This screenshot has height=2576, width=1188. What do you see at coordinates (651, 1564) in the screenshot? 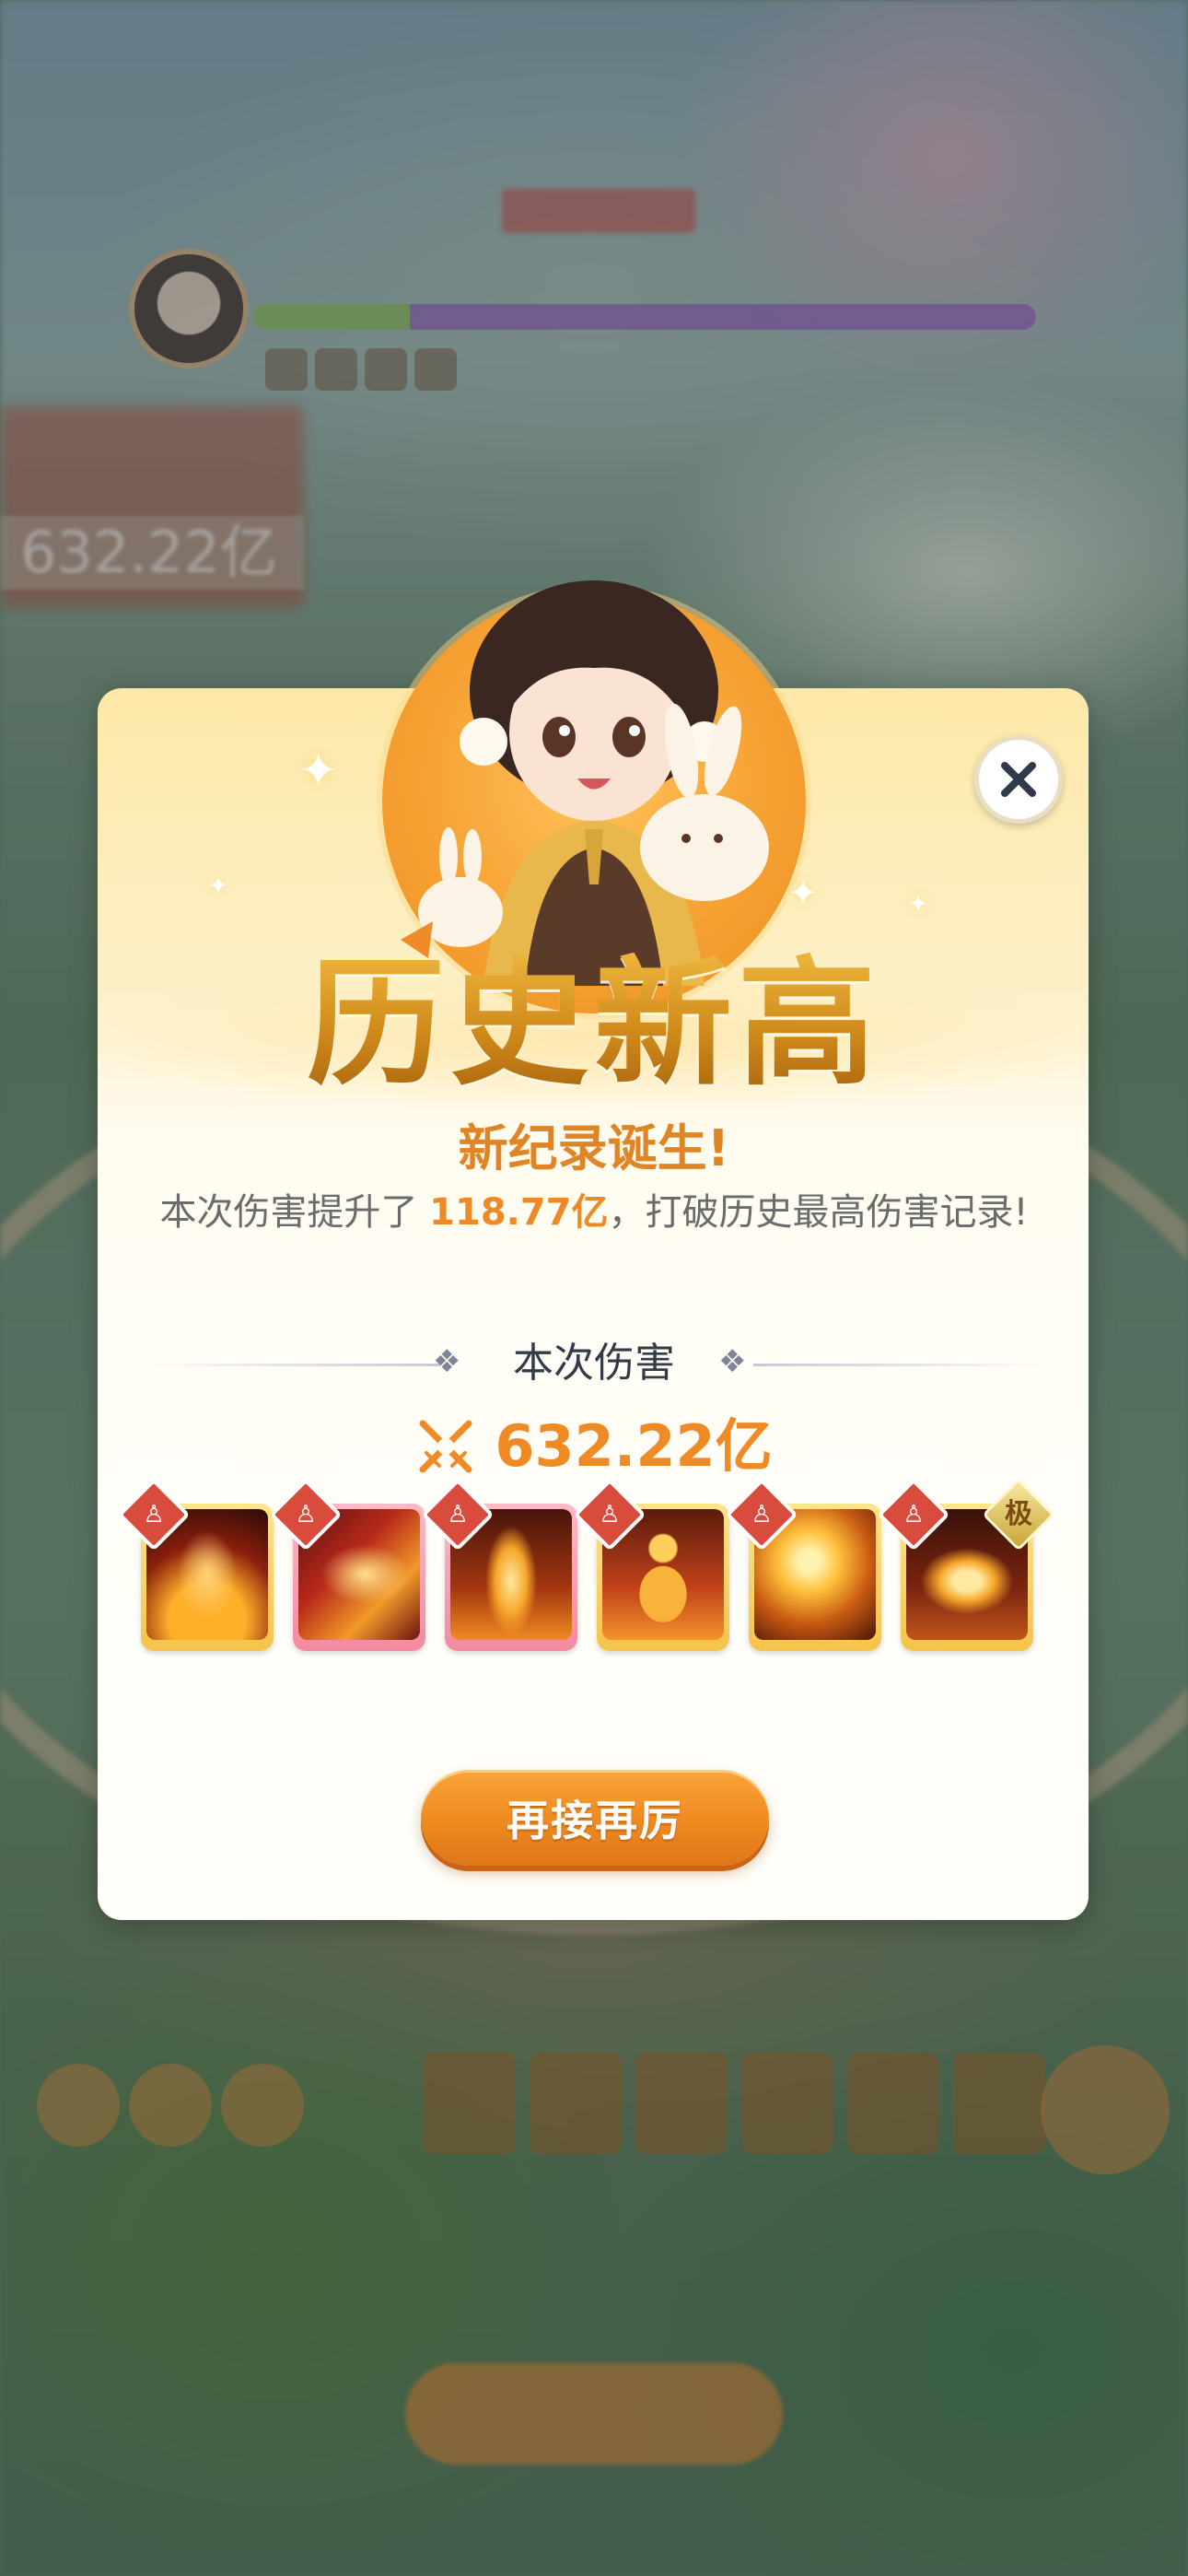
I see `skill-slot-4: ♙` at bounding box center [651, 1564].